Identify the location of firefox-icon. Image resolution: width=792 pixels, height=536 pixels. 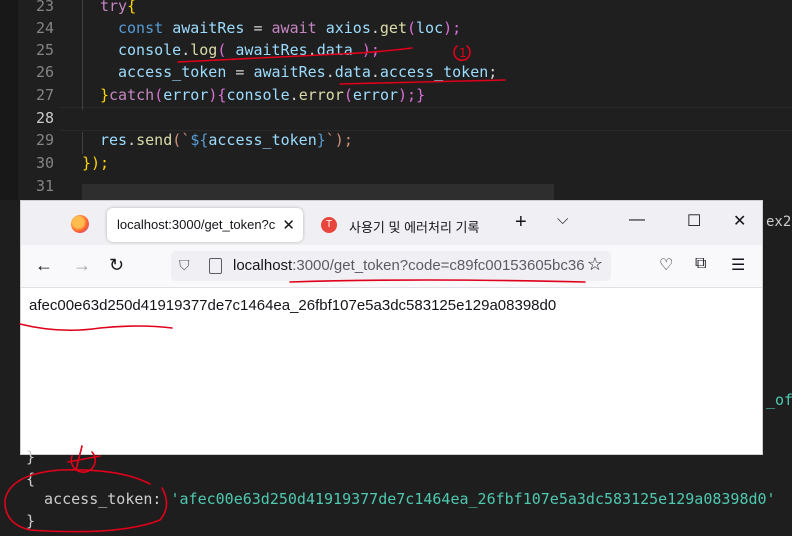
(80, 224).